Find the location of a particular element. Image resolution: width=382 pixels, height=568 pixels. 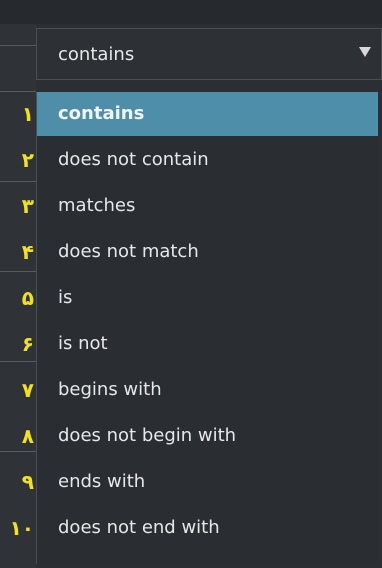

option-label: contains is located at coordinates (101, 113).